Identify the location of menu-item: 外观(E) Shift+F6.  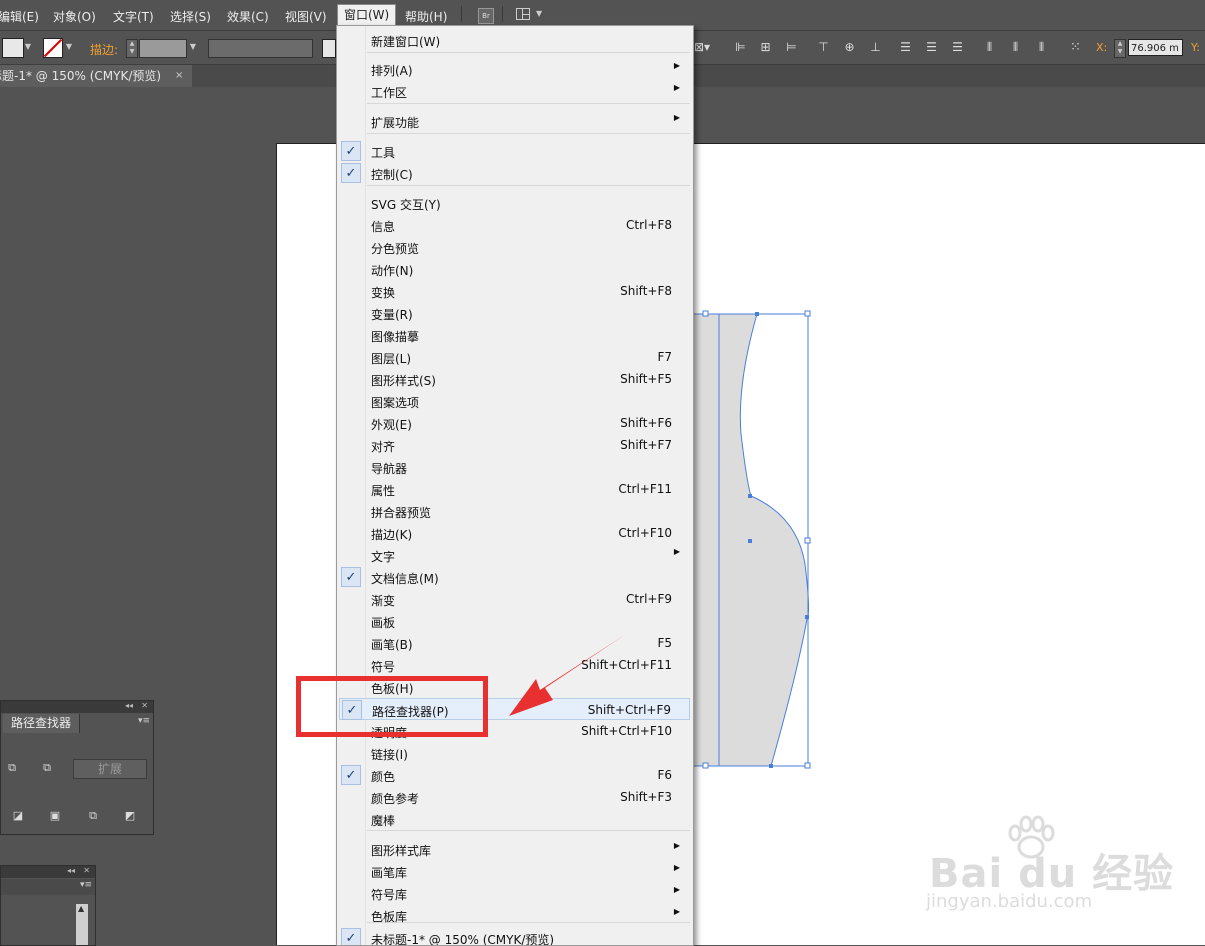
(514, 423).